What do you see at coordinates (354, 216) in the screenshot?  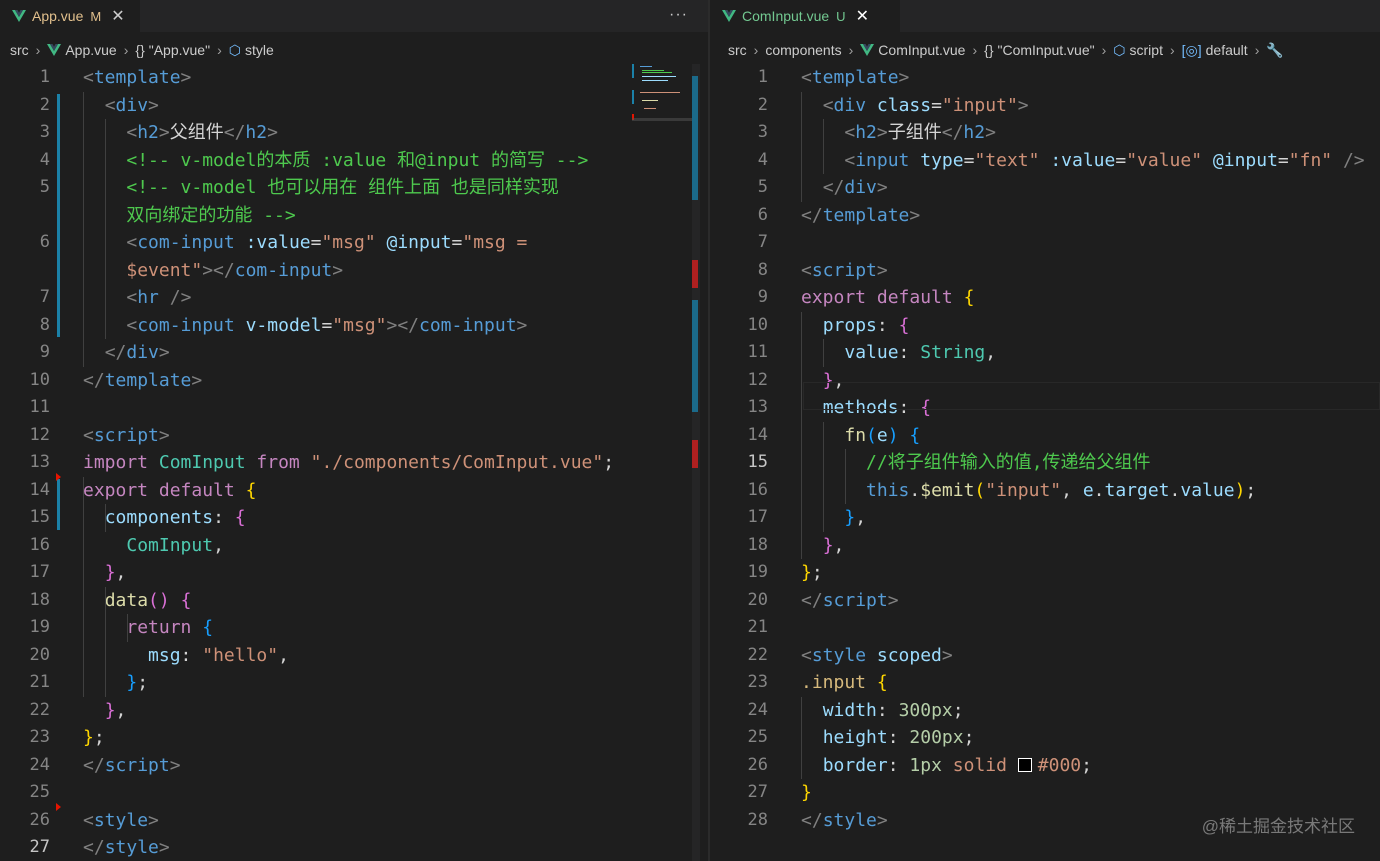 I see `code-line: 双向绑定的功能 -->` at bounding box center [354, 216].